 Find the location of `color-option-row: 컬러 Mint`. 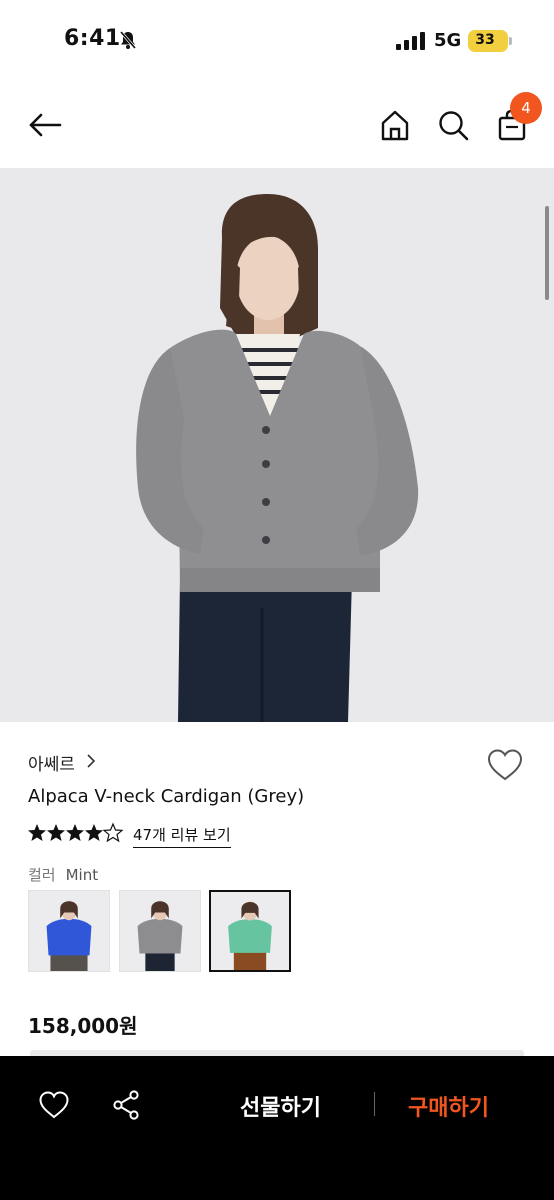

color-option-row: 컬러 Mint is located at coordinates (63, 874).